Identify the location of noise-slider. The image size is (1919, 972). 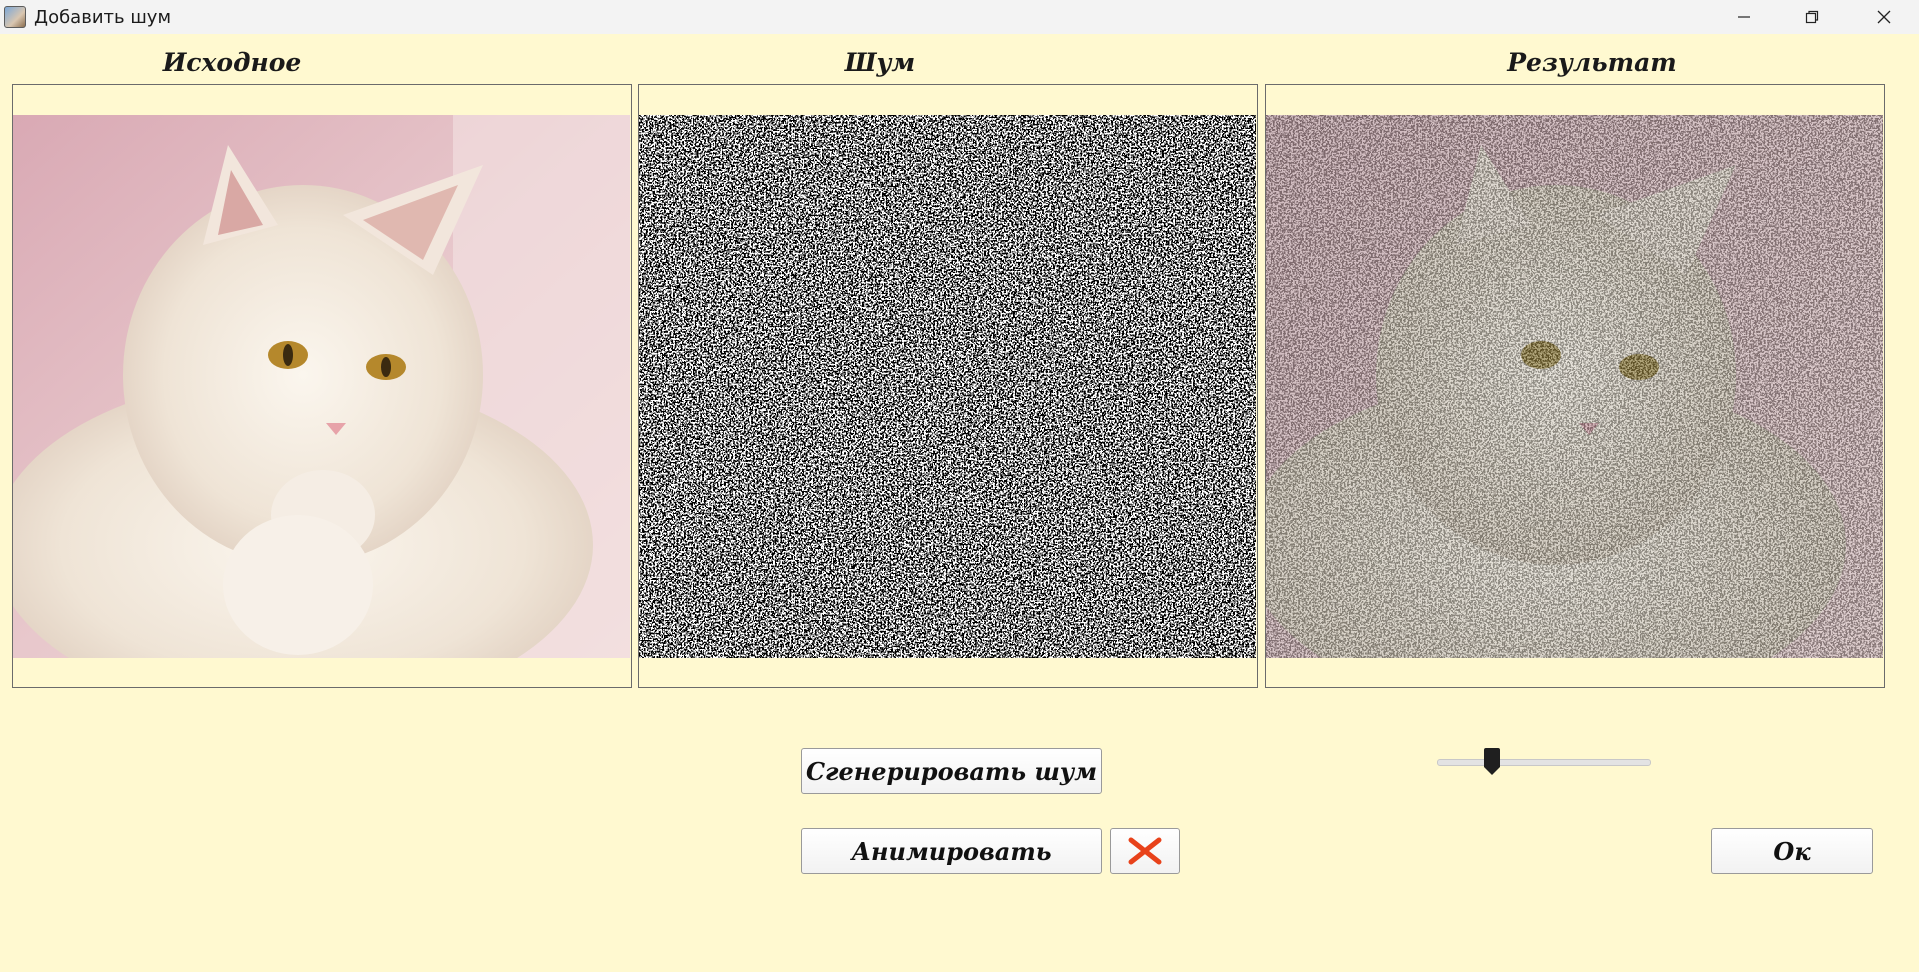
(1544, 762).